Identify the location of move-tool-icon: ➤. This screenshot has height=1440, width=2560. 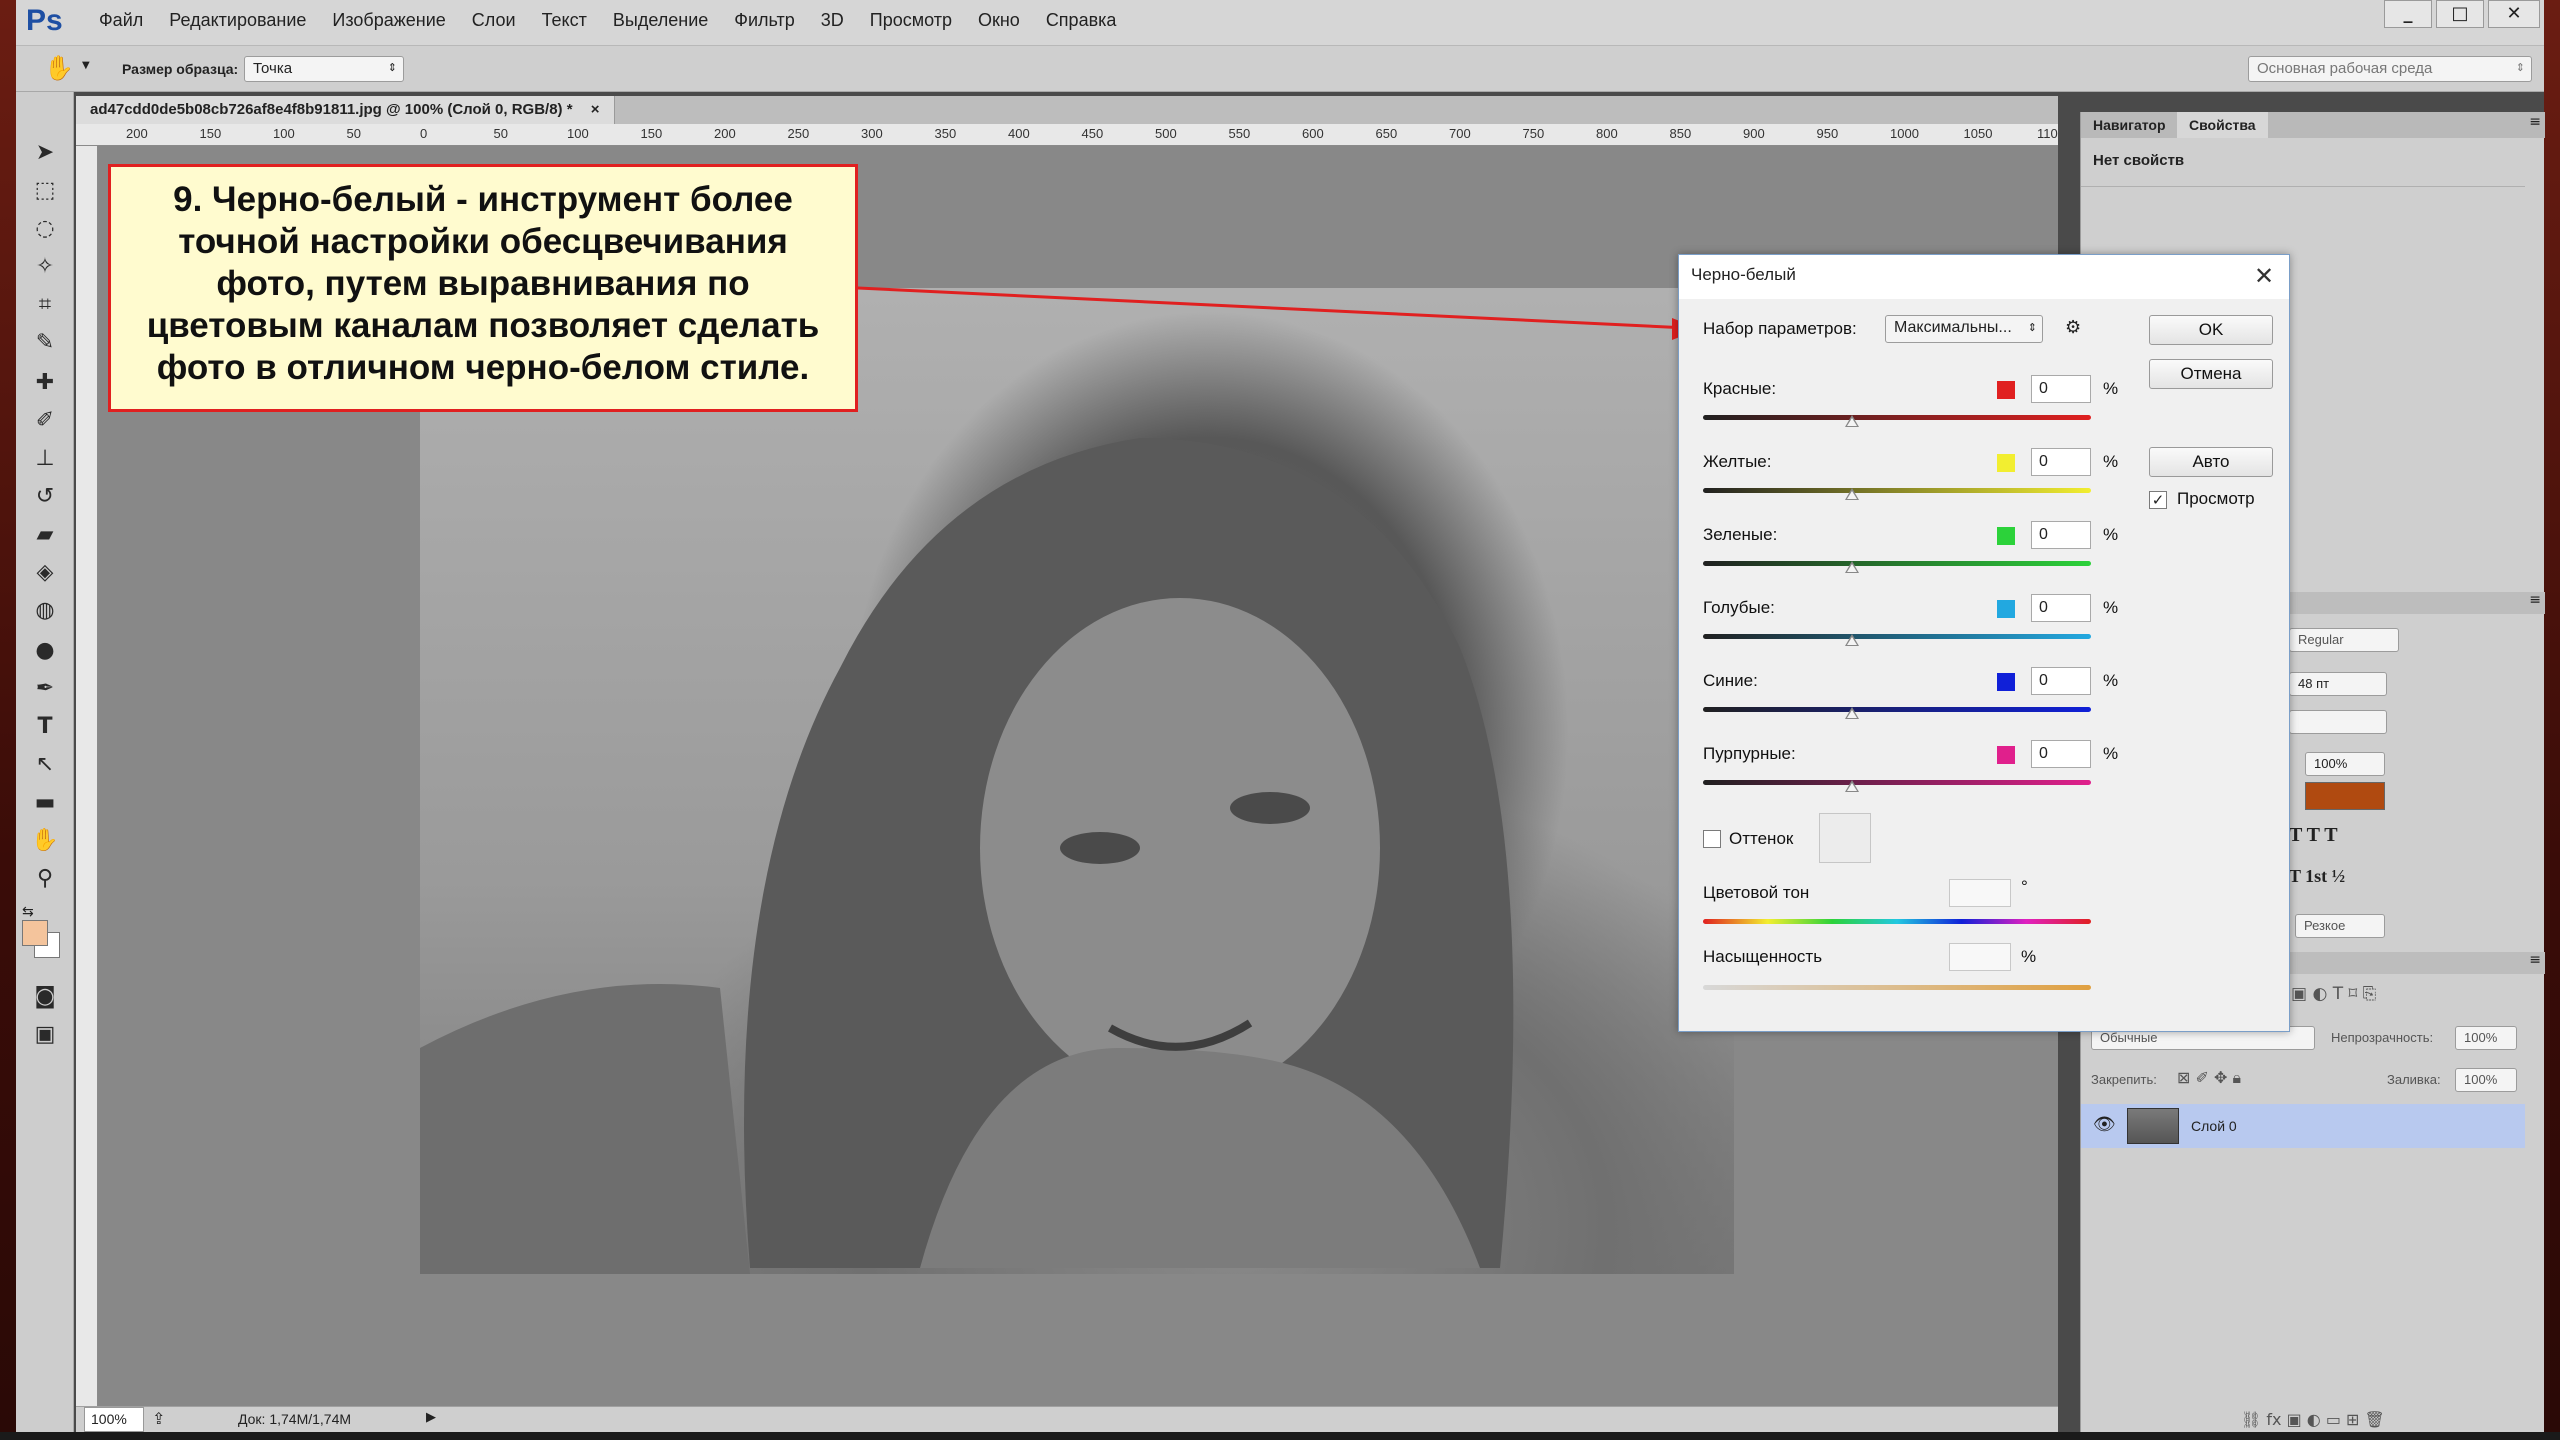
(45, 153).